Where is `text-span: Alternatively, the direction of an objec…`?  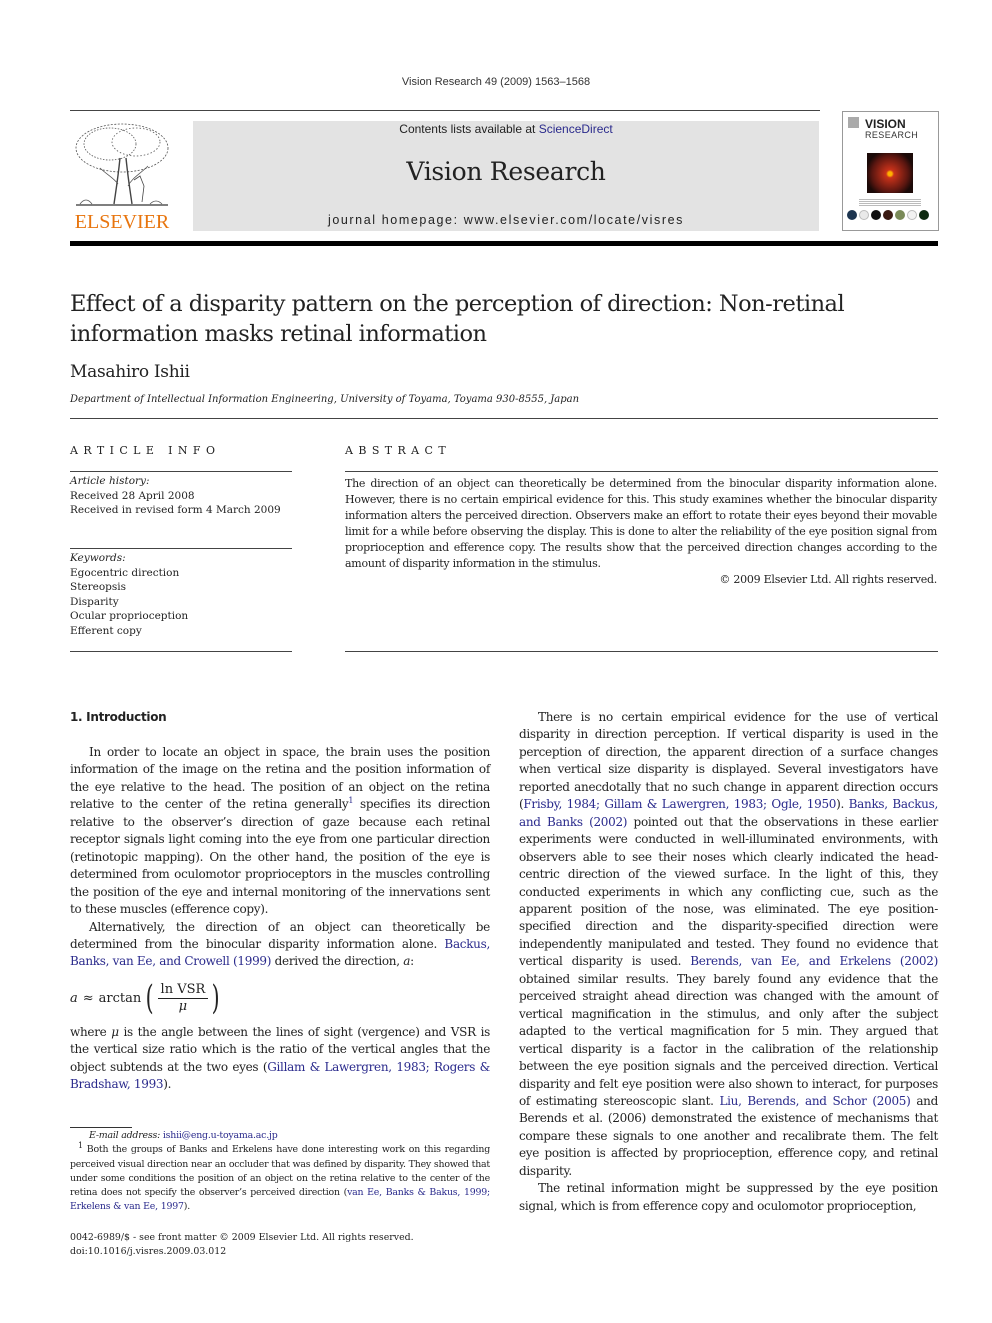
text-span: Alternatively, the direction of an objec… is located at coordinates (280, 935).